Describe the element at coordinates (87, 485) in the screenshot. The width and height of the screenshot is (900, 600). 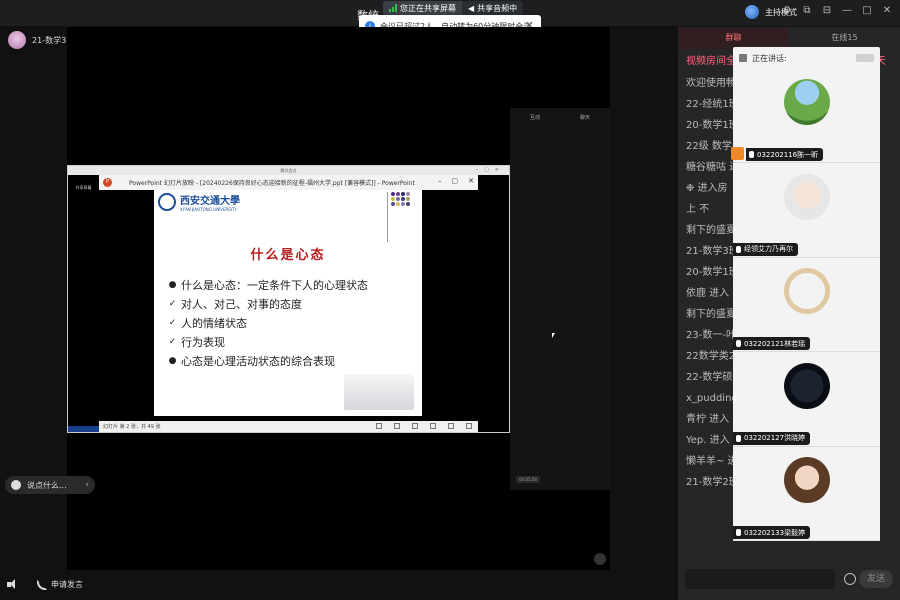
I see `collapse-chevron-icon: ‹` at that location.